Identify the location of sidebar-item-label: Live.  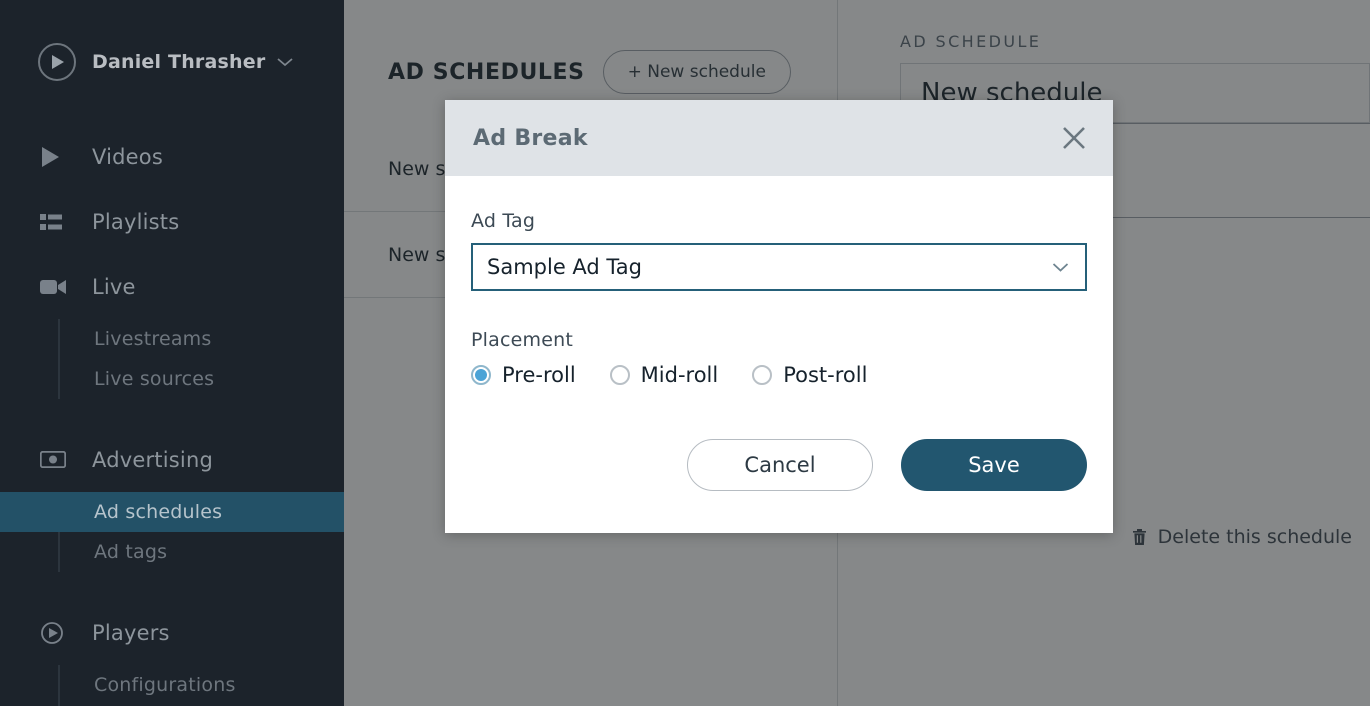
(114, 286).